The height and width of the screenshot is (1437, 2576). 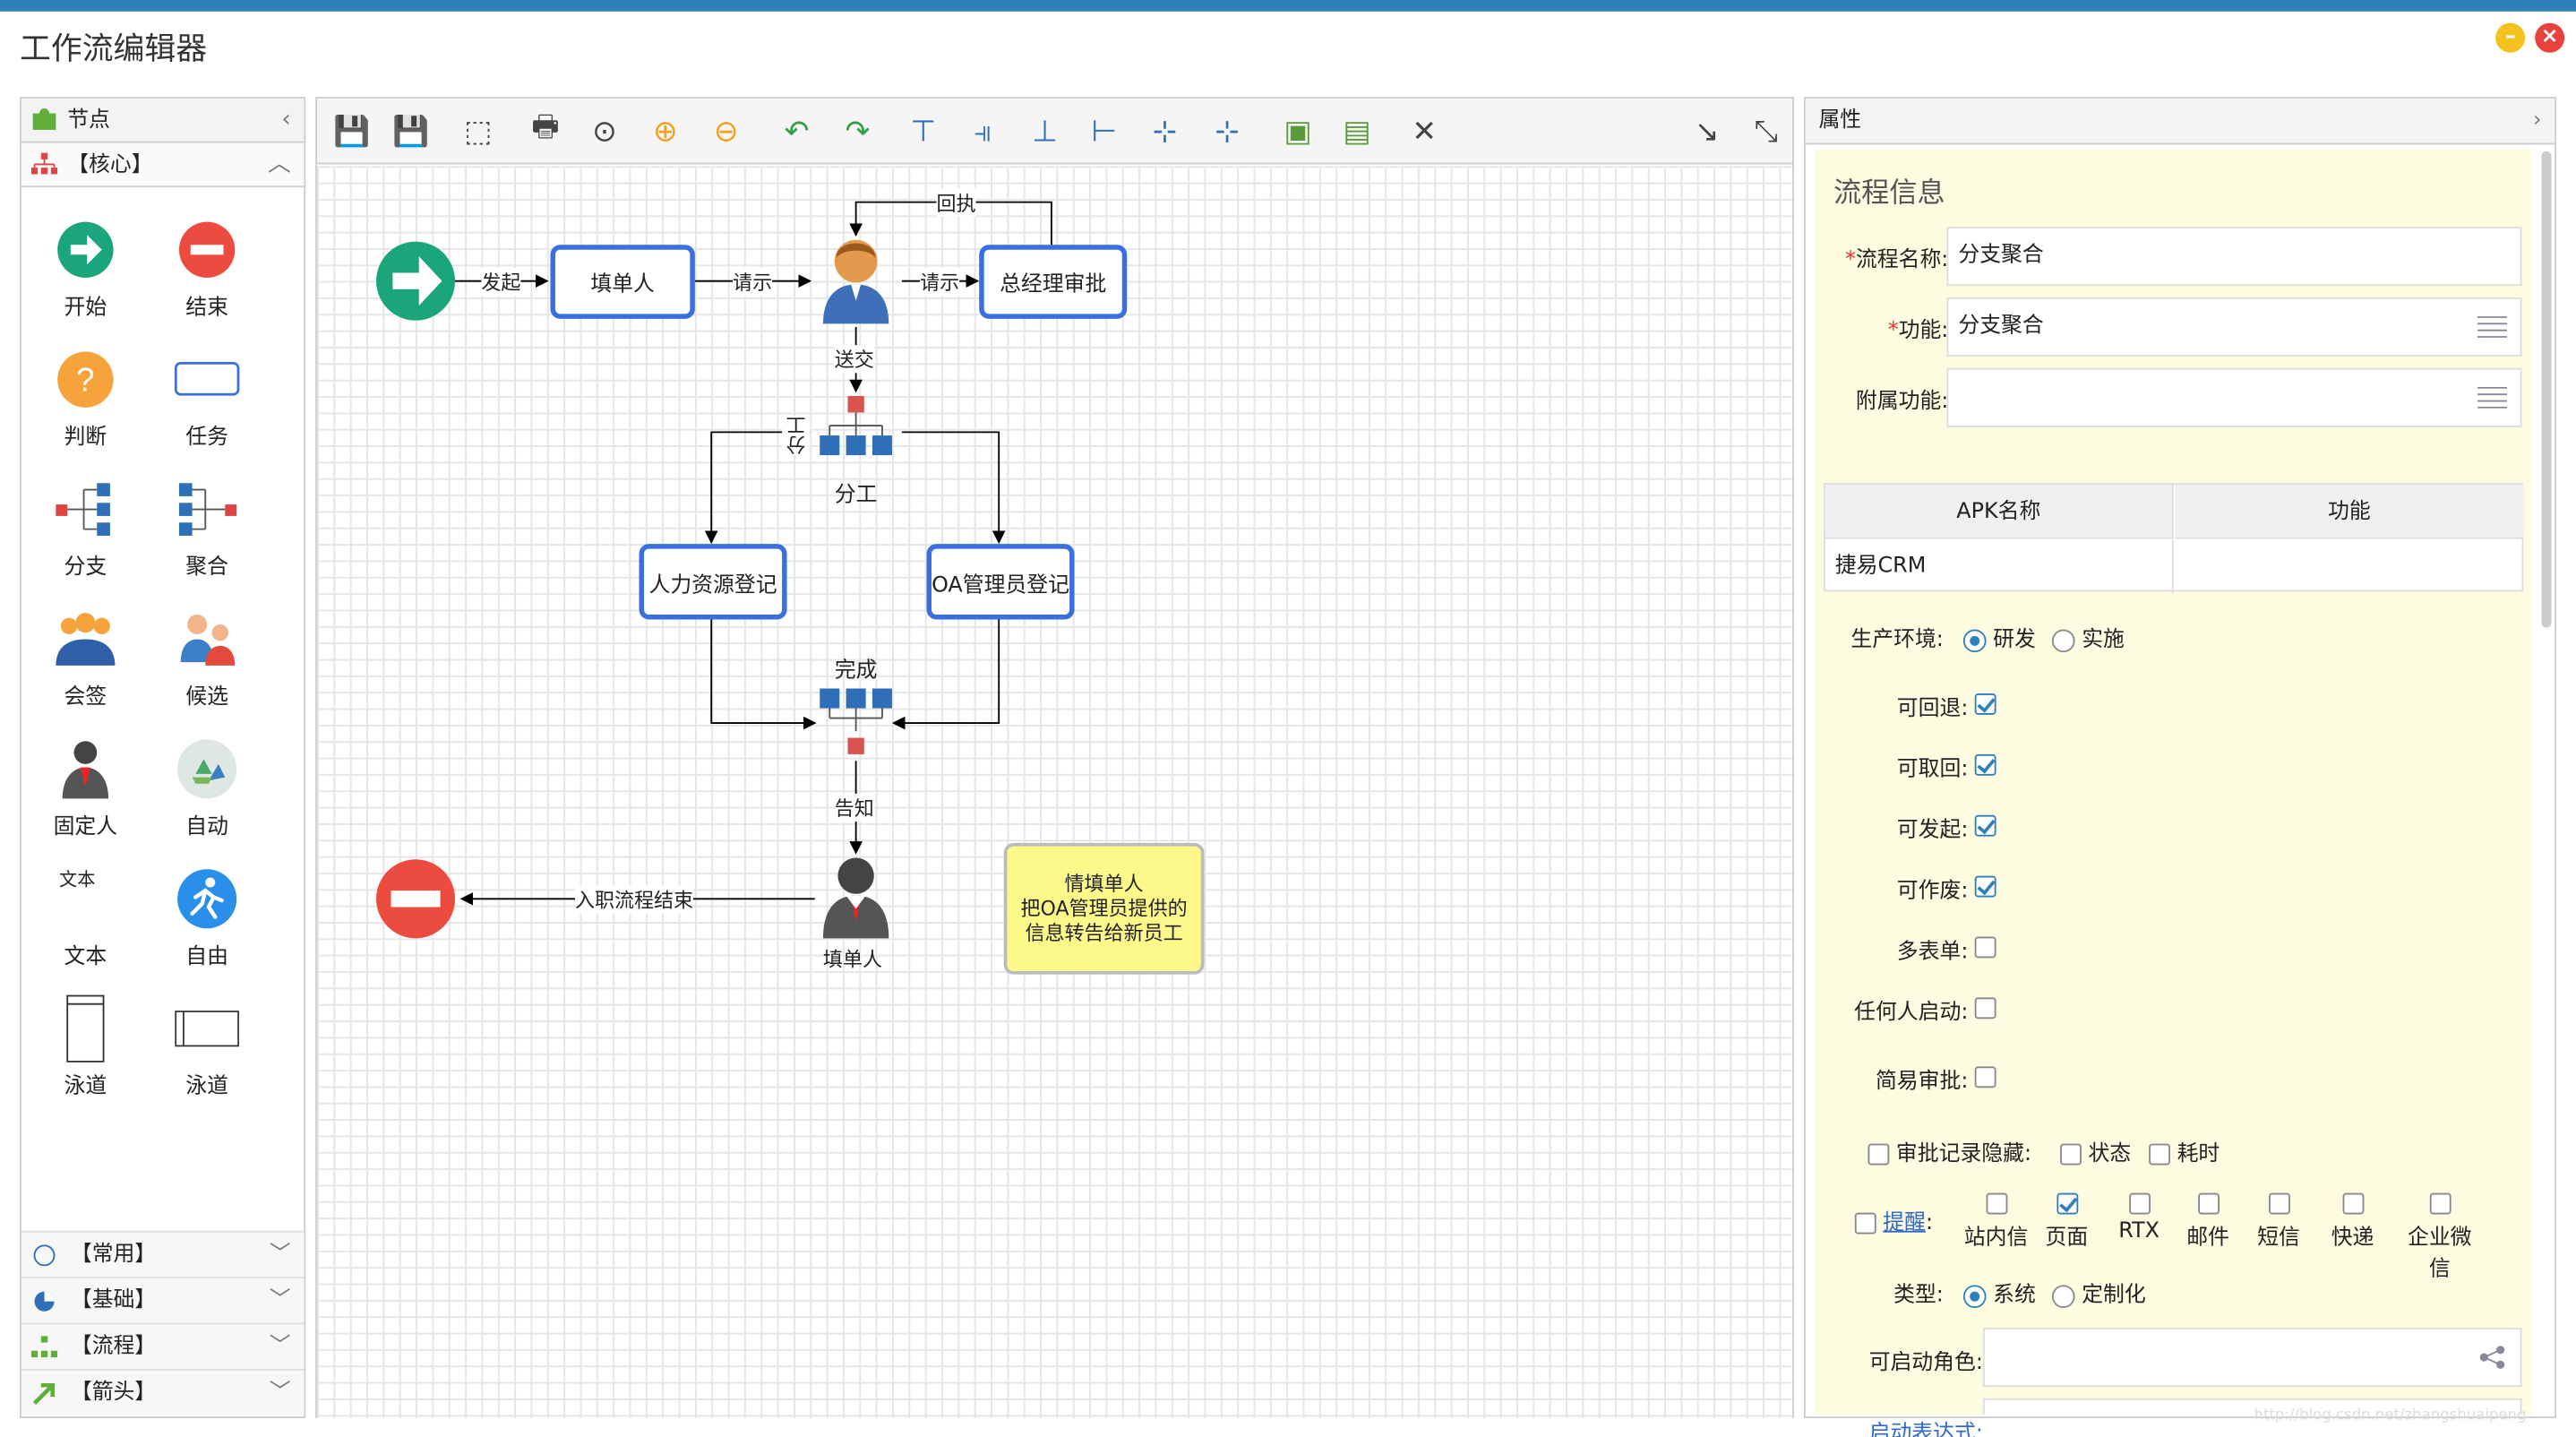 What do you see at coordinates (797, 131) in the screenshot?
I see `undo-icon: ↶` at bounding box center [797, 131].